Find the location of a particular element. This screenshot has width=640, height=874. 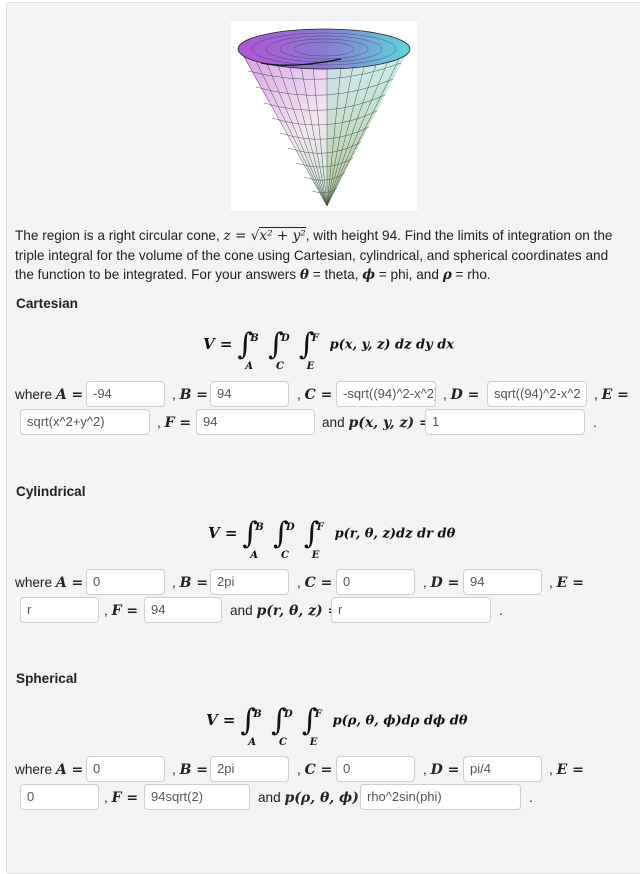

spherical-f-input: 94sqrt(2) is located at coordinates (197, 797).